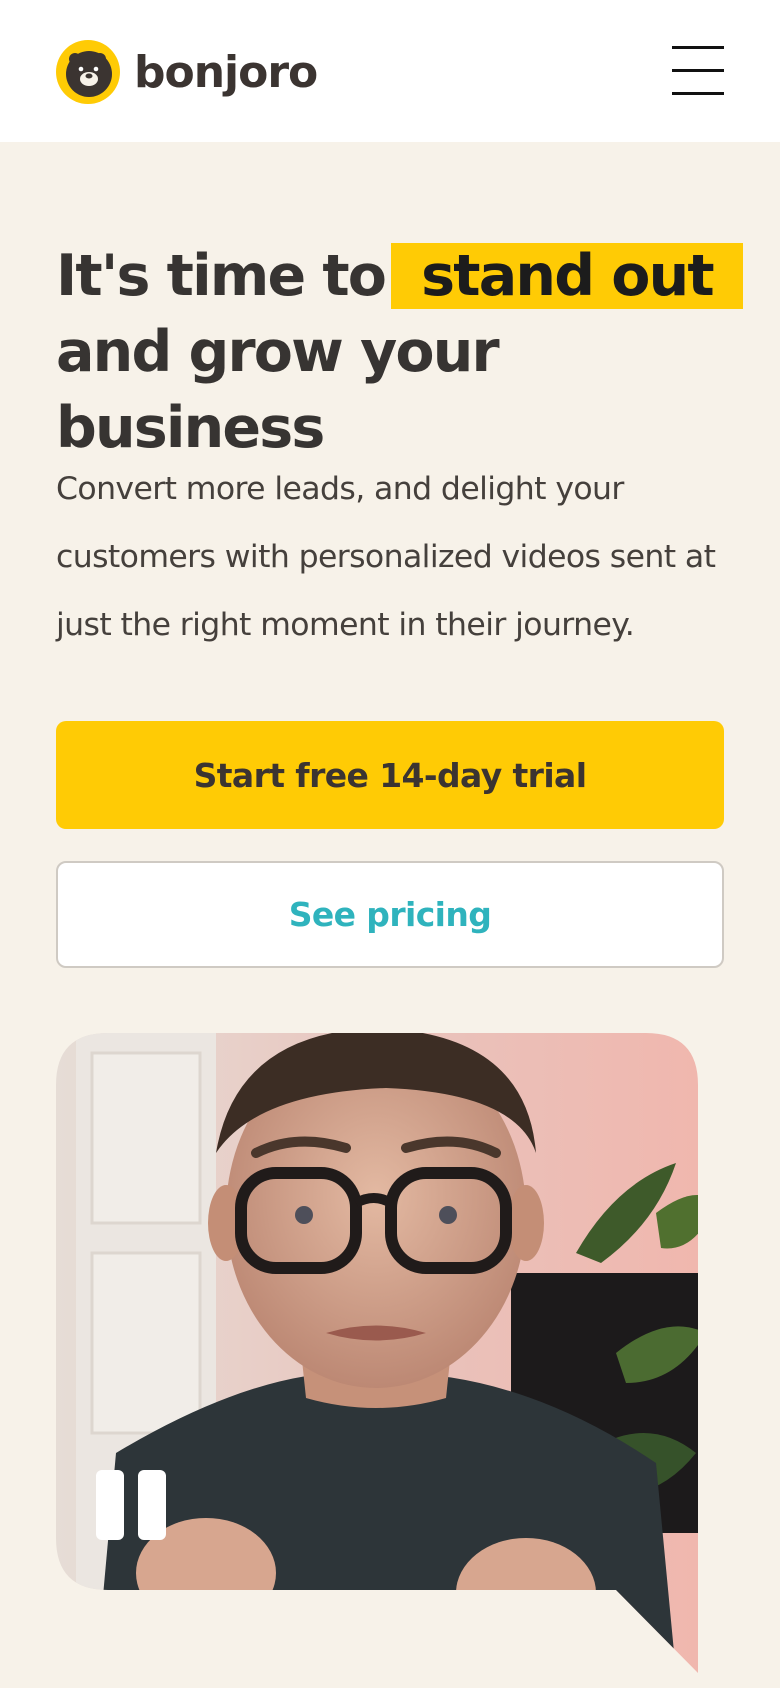  What do you see at coordinates (390, 914) in the screenshot?
I see `see-pricing-button: See pricing` at bounding box center [390, 914].